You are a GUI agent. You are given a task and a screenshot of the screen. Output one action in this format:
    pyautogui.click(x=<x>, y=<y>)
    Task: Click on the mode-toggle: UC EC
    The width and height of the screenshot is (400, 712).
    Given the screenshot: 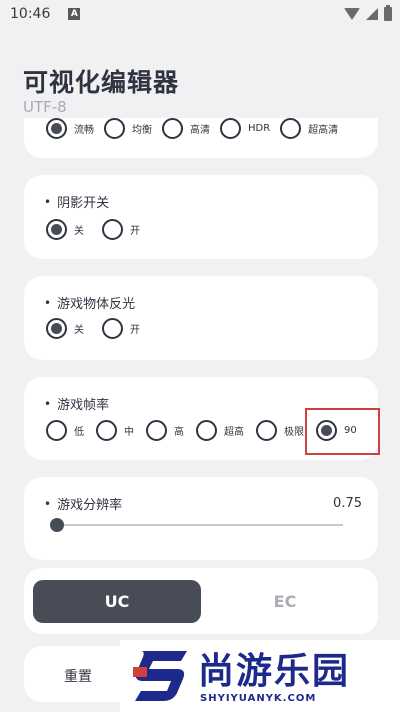 What is the action you would take?
    pyautogui.click(x=201, y=601)
    